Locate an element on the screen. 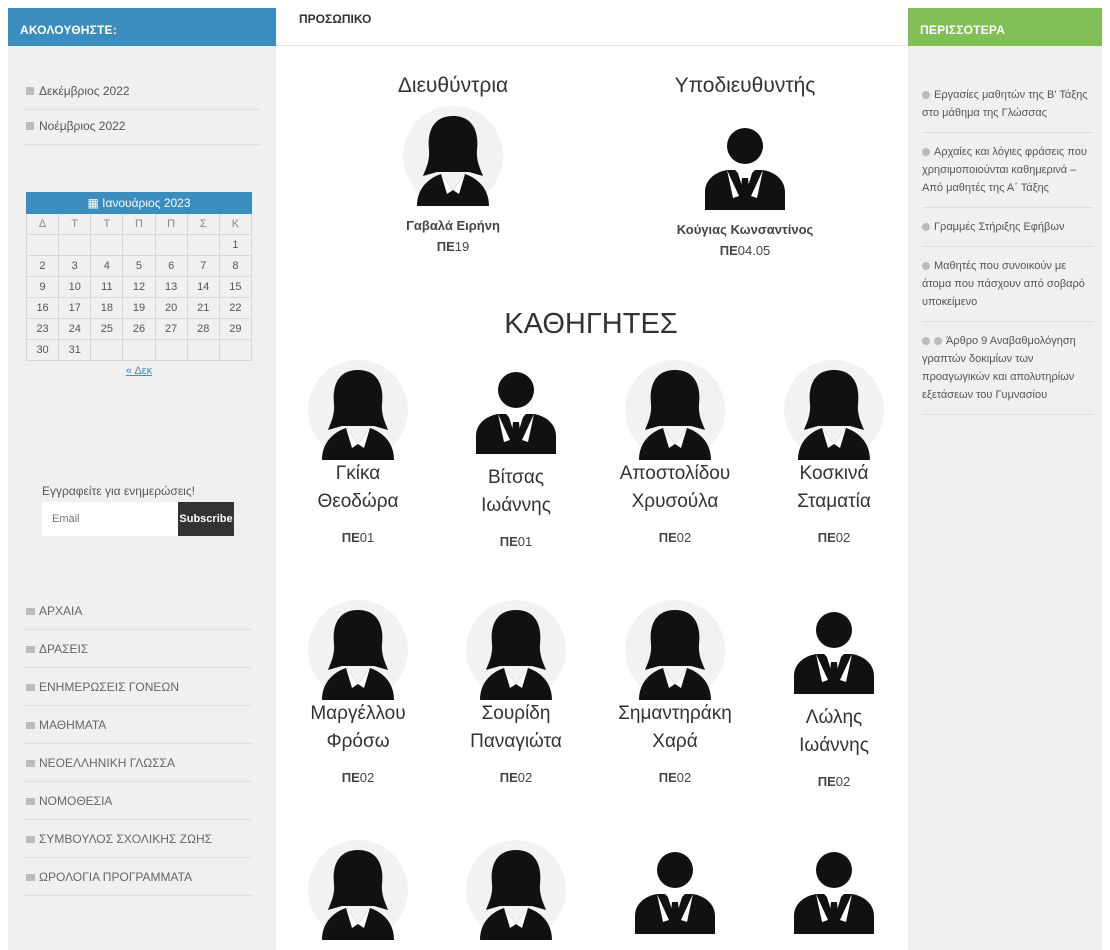 The width and height of the screenshot is (1110, 950). calendar-day: 31 is located at coordinates (75, 350).